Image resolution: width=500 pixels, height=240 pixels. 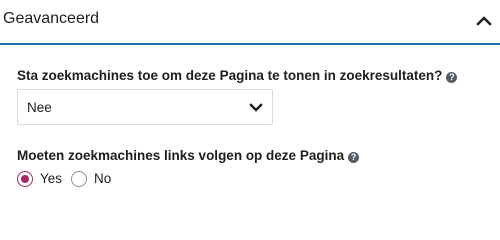 I want to click on follow-links-yes-radio: Yes, so click(x=39, y=179).